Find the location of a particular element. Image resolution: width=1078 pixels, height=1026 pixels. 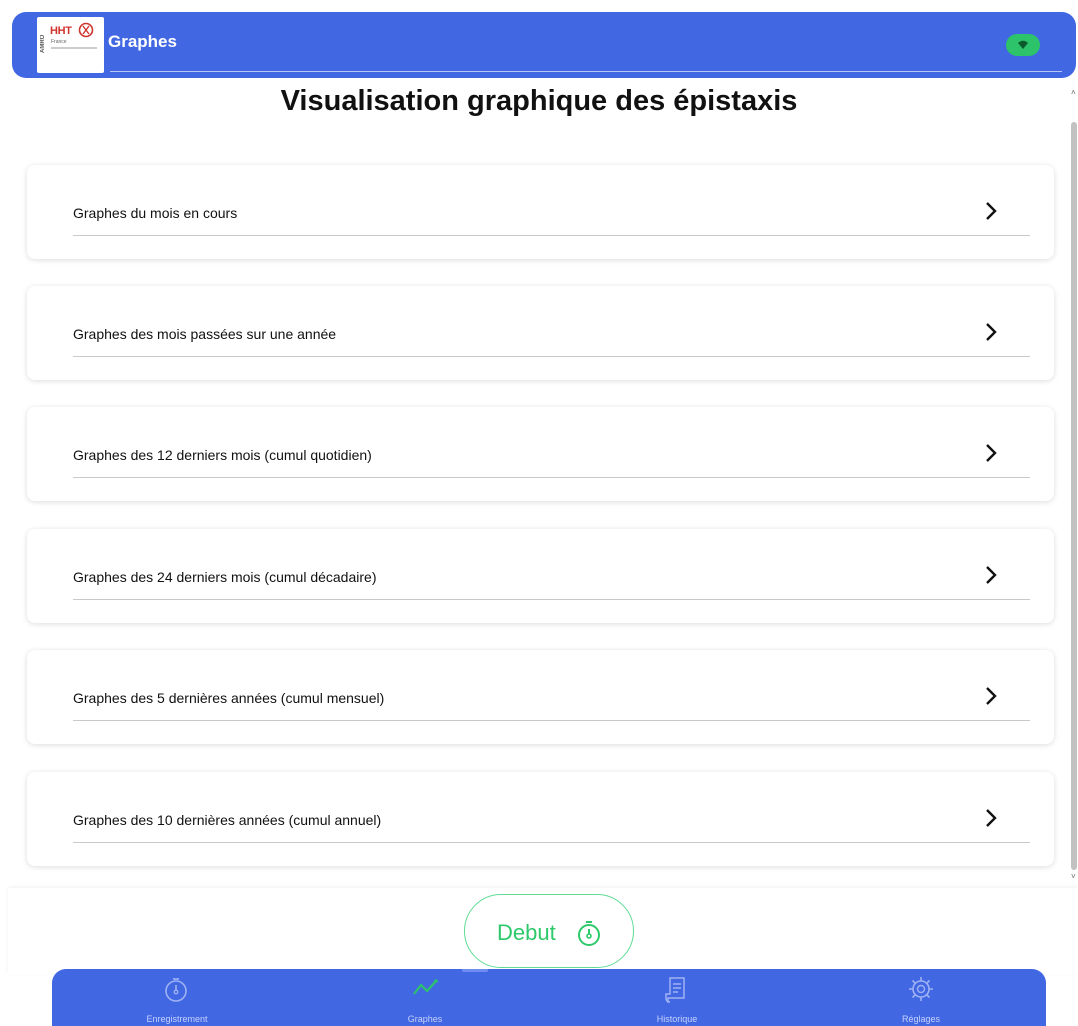

connection-status-badge is located at coordinates (1023, 45).